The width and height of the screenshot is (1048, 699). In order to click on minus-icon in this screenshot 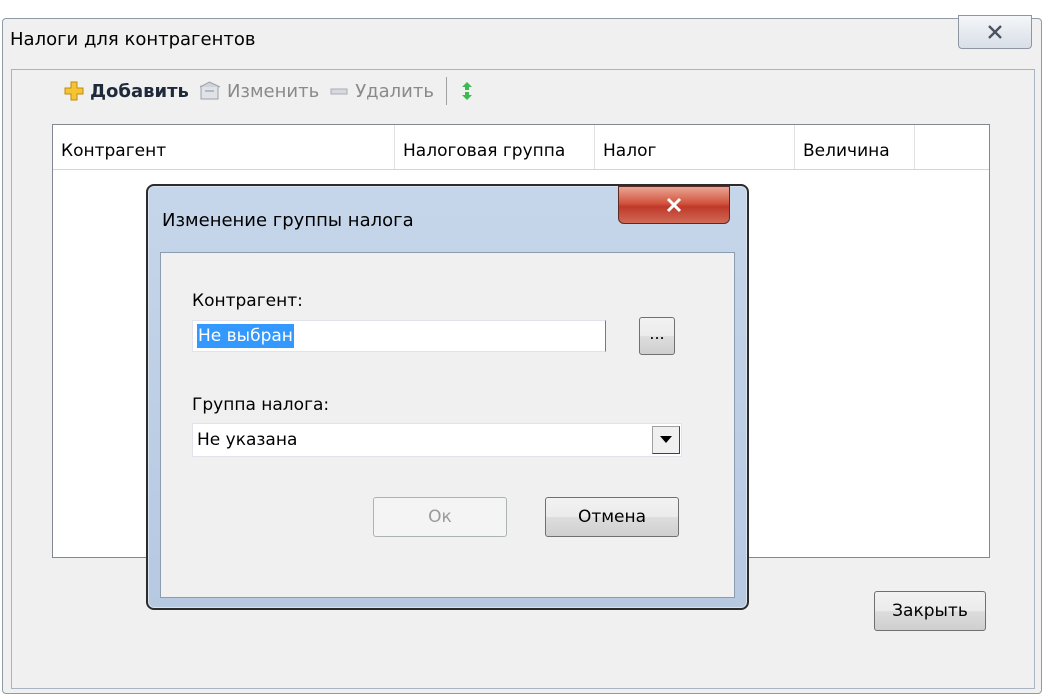, I will do `click(339, 91)`.